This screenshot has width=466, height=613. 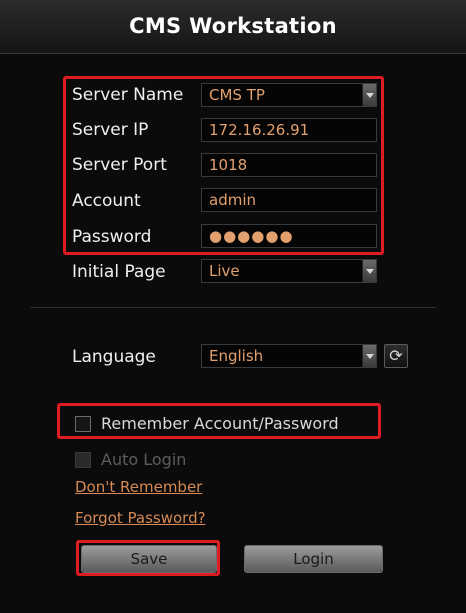 I want to click on window-title: CMS Workstation, so click(x=233, y=26).